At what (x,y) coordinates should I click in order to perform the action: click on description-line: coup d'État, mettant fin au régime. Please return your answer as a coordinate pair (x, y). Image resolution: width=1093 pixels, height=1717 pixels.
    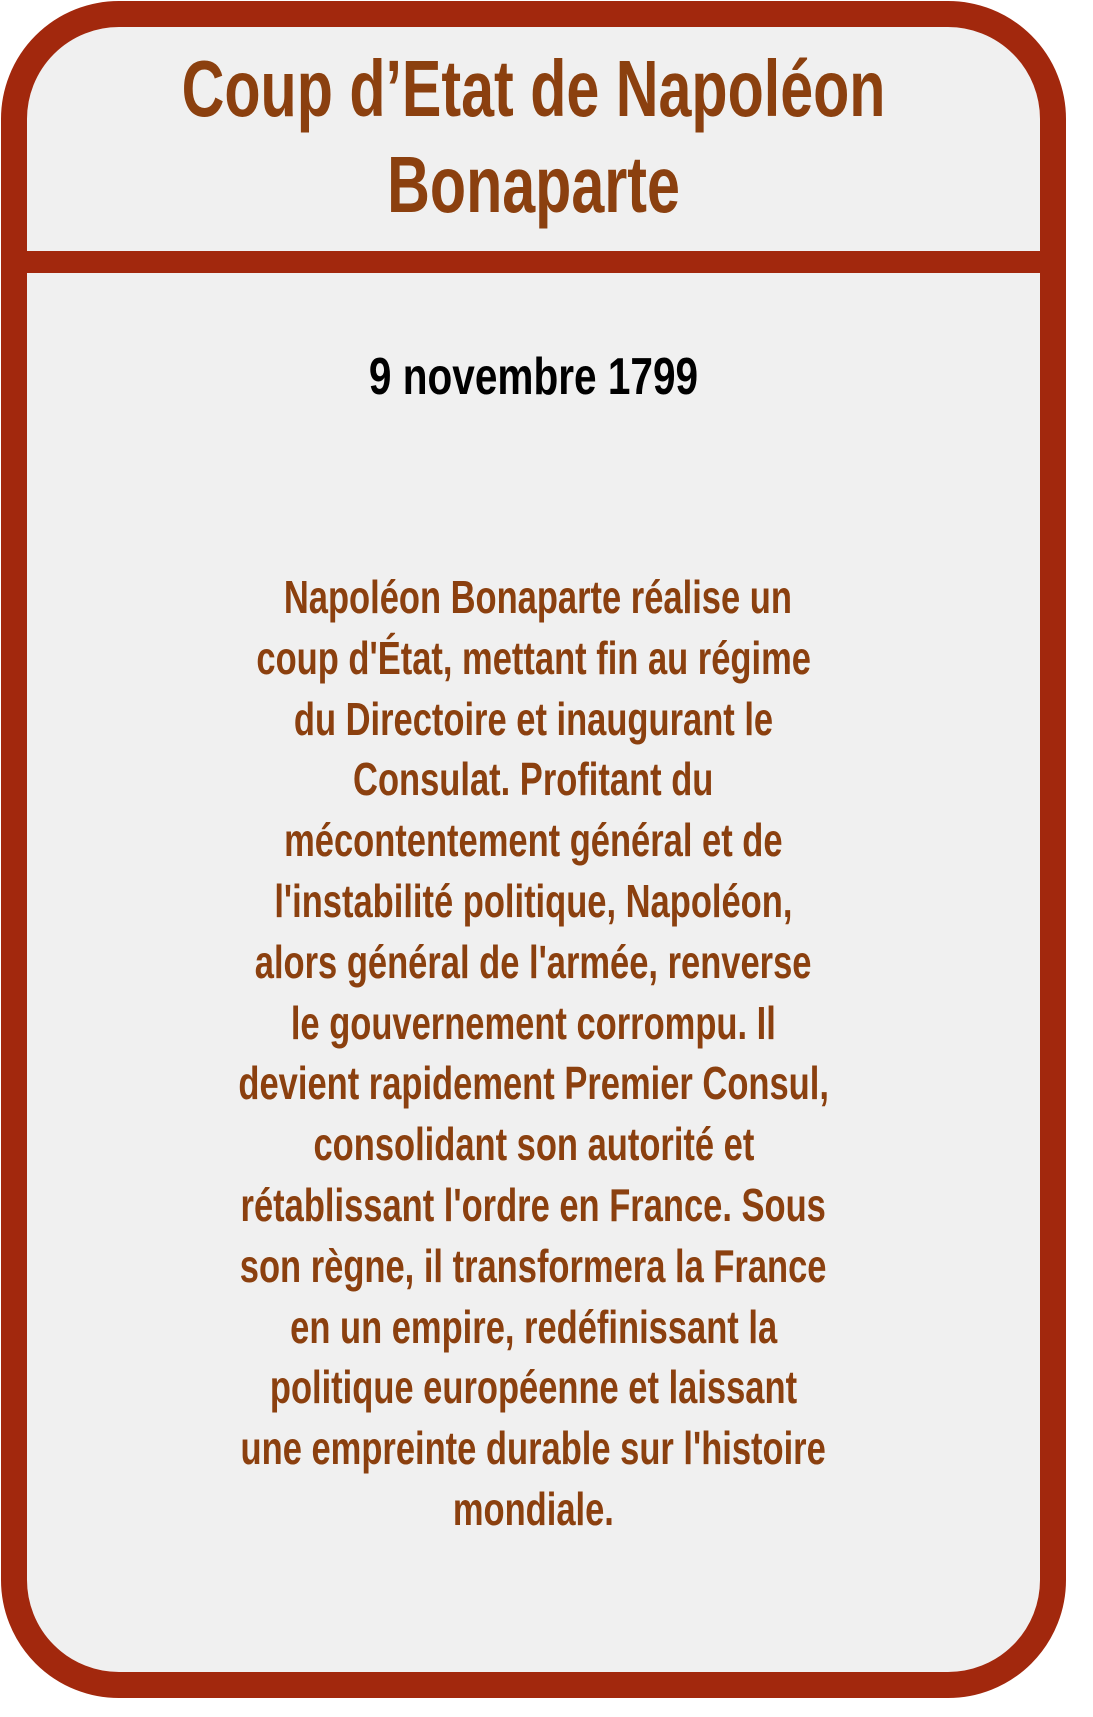
    Looking at the image, I should click on (533, 657).